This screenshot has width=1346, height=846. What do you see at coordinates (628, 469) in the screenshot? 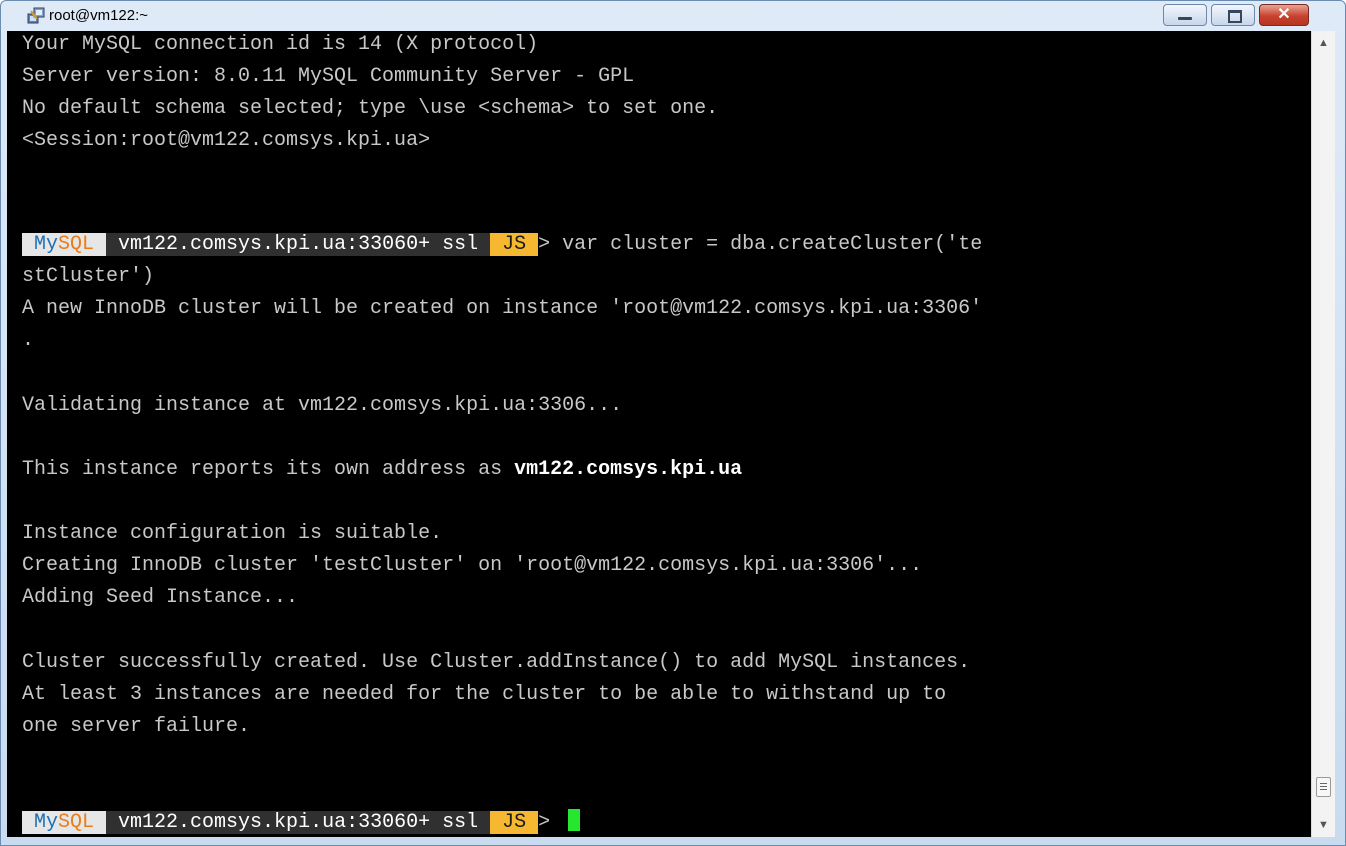
I see `host-address: vm122.comsys.kpi.ua` at bounding box center [628, 469].